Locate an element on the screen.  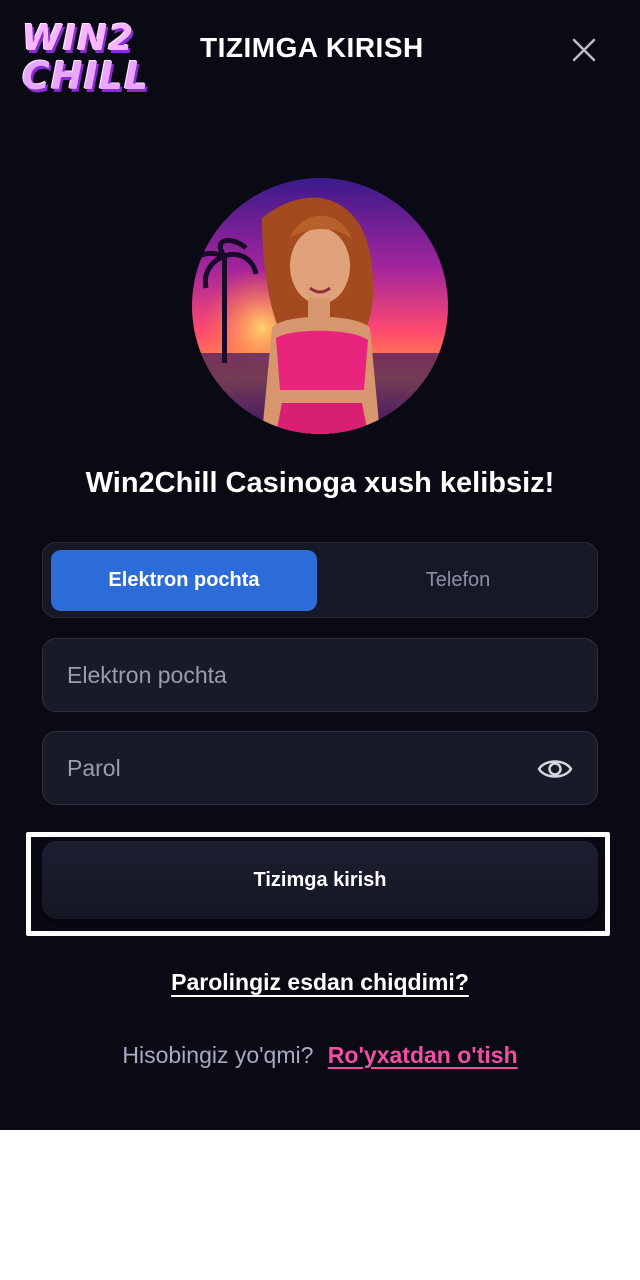
avatar-image is located at coordinates (320, 306).